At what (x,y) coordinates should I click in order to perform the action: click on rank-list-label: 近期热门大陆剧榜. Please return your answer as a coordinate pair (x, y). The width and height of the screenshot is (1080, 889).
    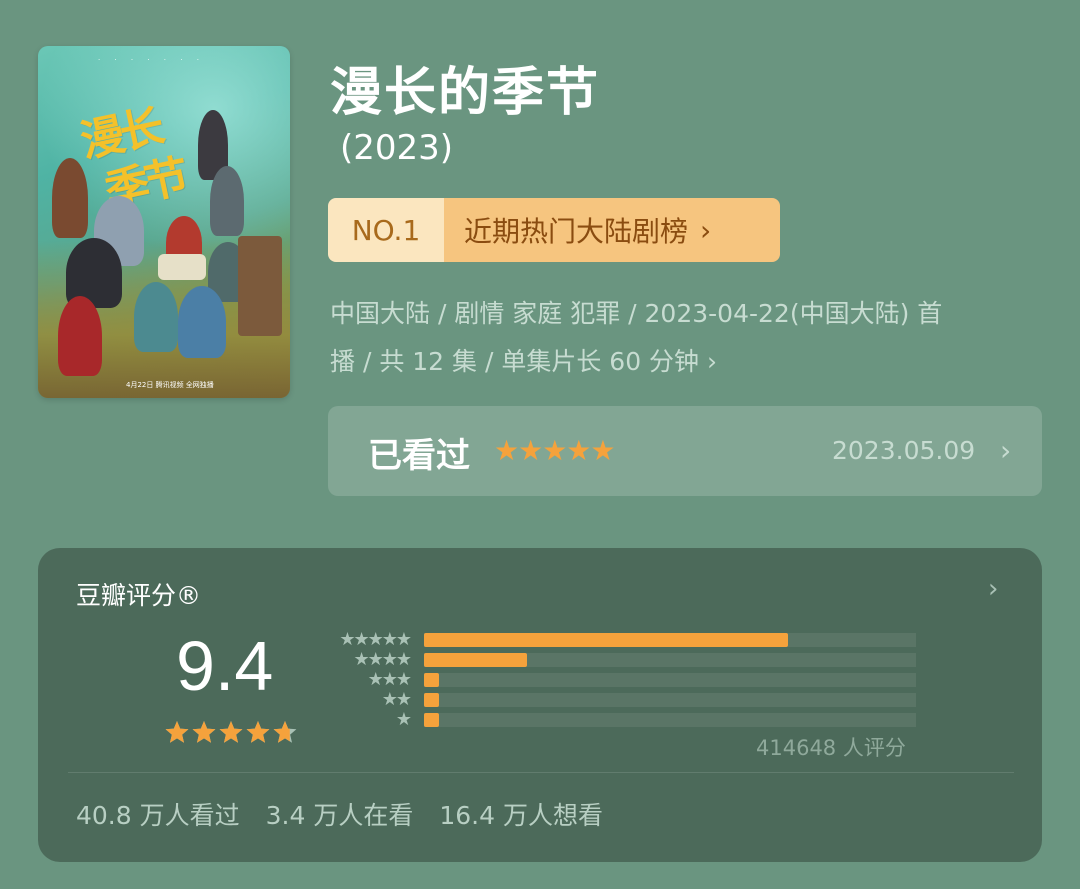
    Looking at the image, I should click on (576, 231).